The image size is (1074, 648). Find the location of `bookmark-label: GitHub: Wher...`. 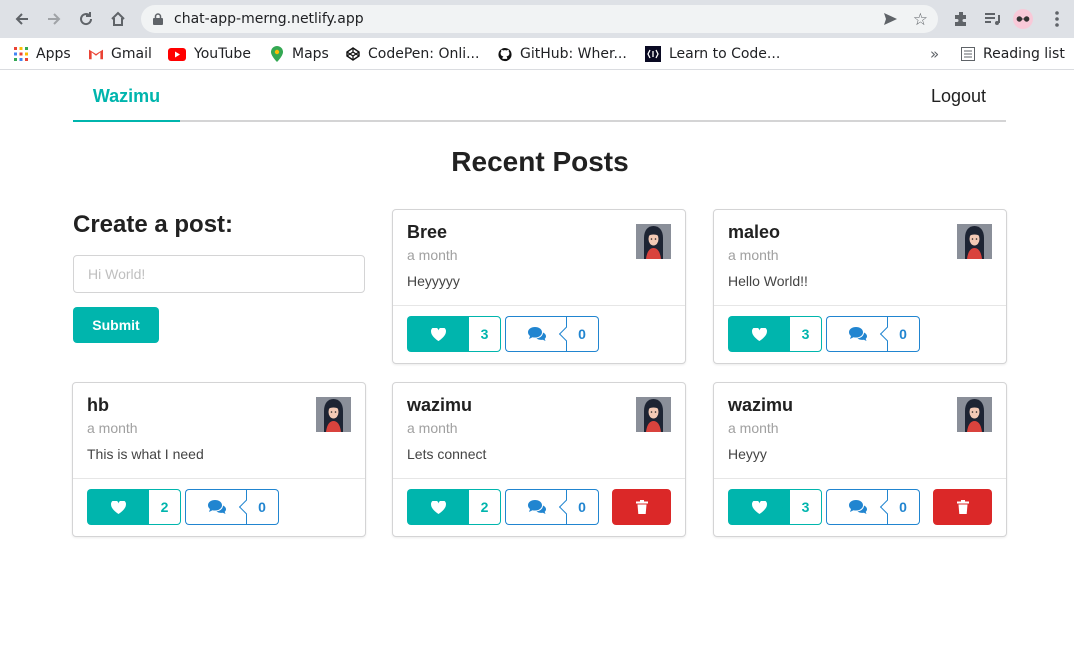

bookmark-label: GitHub: Wher... is located at coordinates (573, 54).